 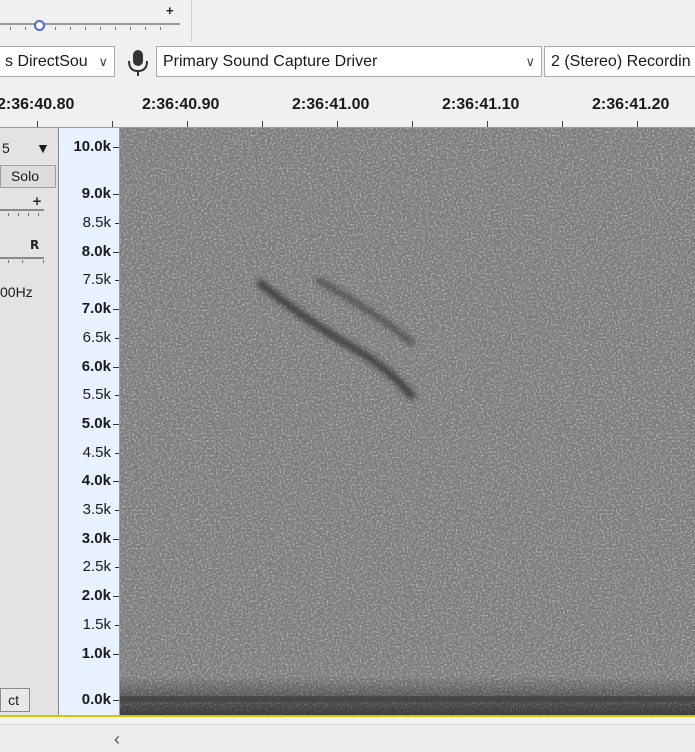 What do you see at coordinates (96, 538) in the screenshot?
I see `freq-label: 3.0k` at bounding box center [96, 538].